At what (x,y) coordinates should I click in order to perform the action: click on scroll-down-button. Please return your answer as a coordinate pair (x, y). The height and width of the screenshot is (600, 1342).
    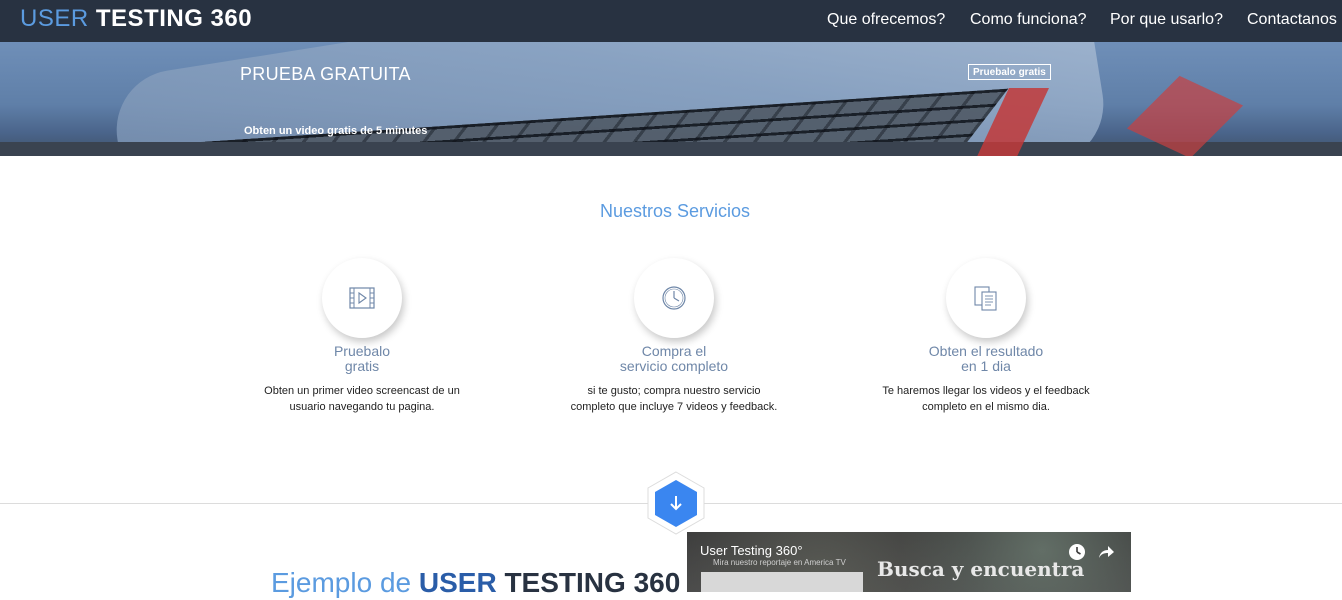
    Looking at the image, I should click on (676, 503).